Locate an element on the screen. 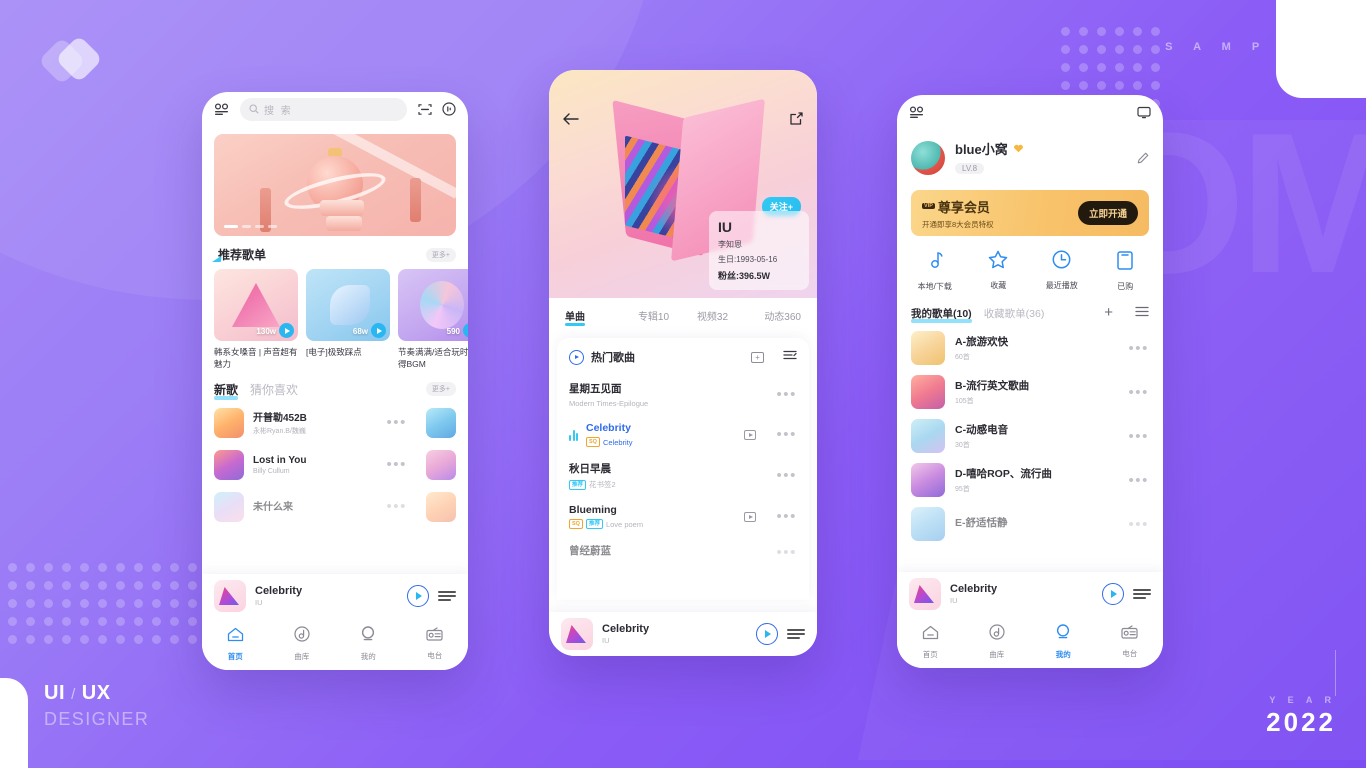 This screenshot has height=768, width=1366. list-icon is located at coordinates (1142, 313).